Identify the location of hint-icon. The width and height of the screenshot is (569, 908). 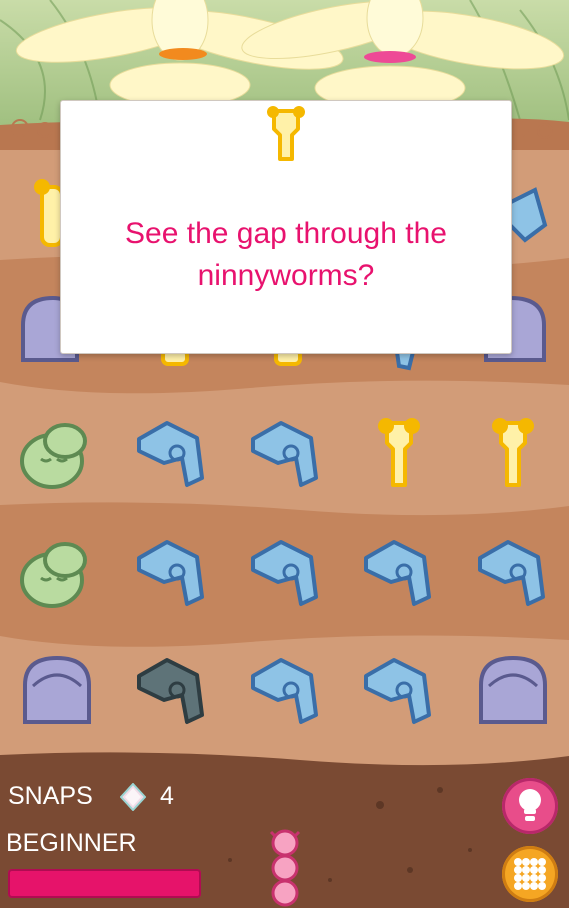
(530, 805).